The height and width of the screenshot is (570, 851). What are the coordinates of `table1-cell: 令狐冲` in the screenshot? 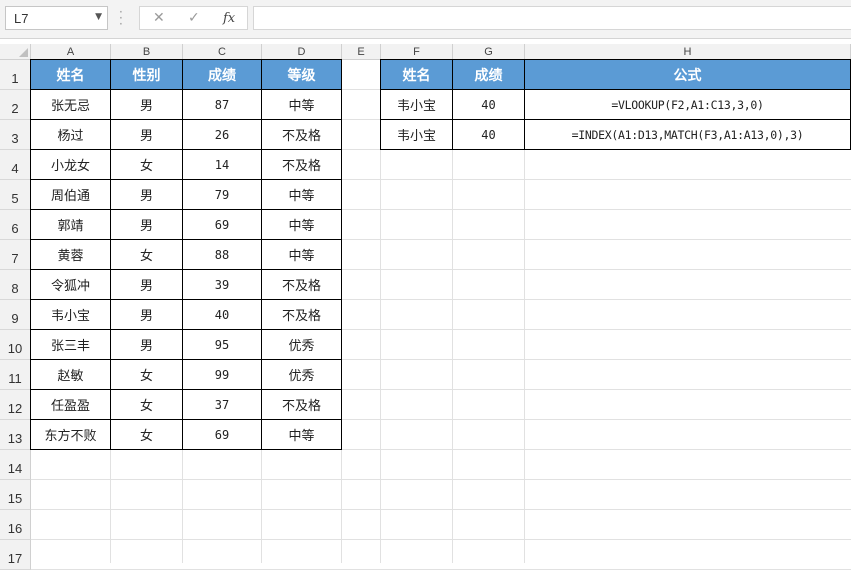 It's located at (70, 284).